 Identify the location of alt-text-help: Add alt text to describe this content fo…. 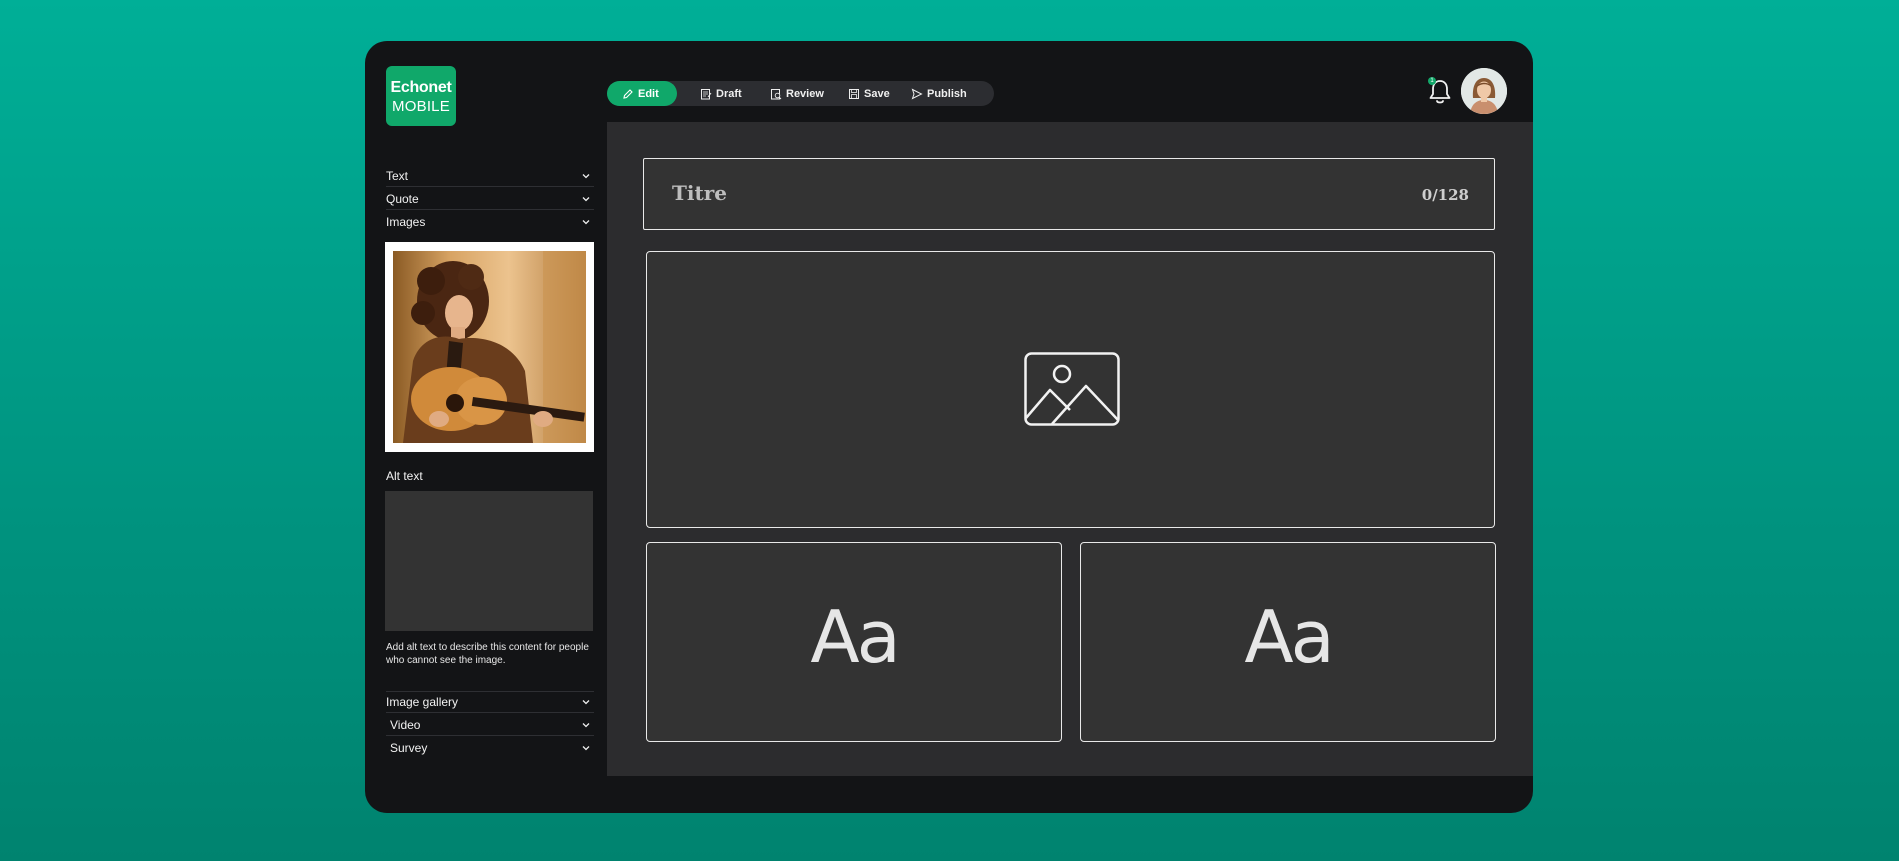
(487, 654).